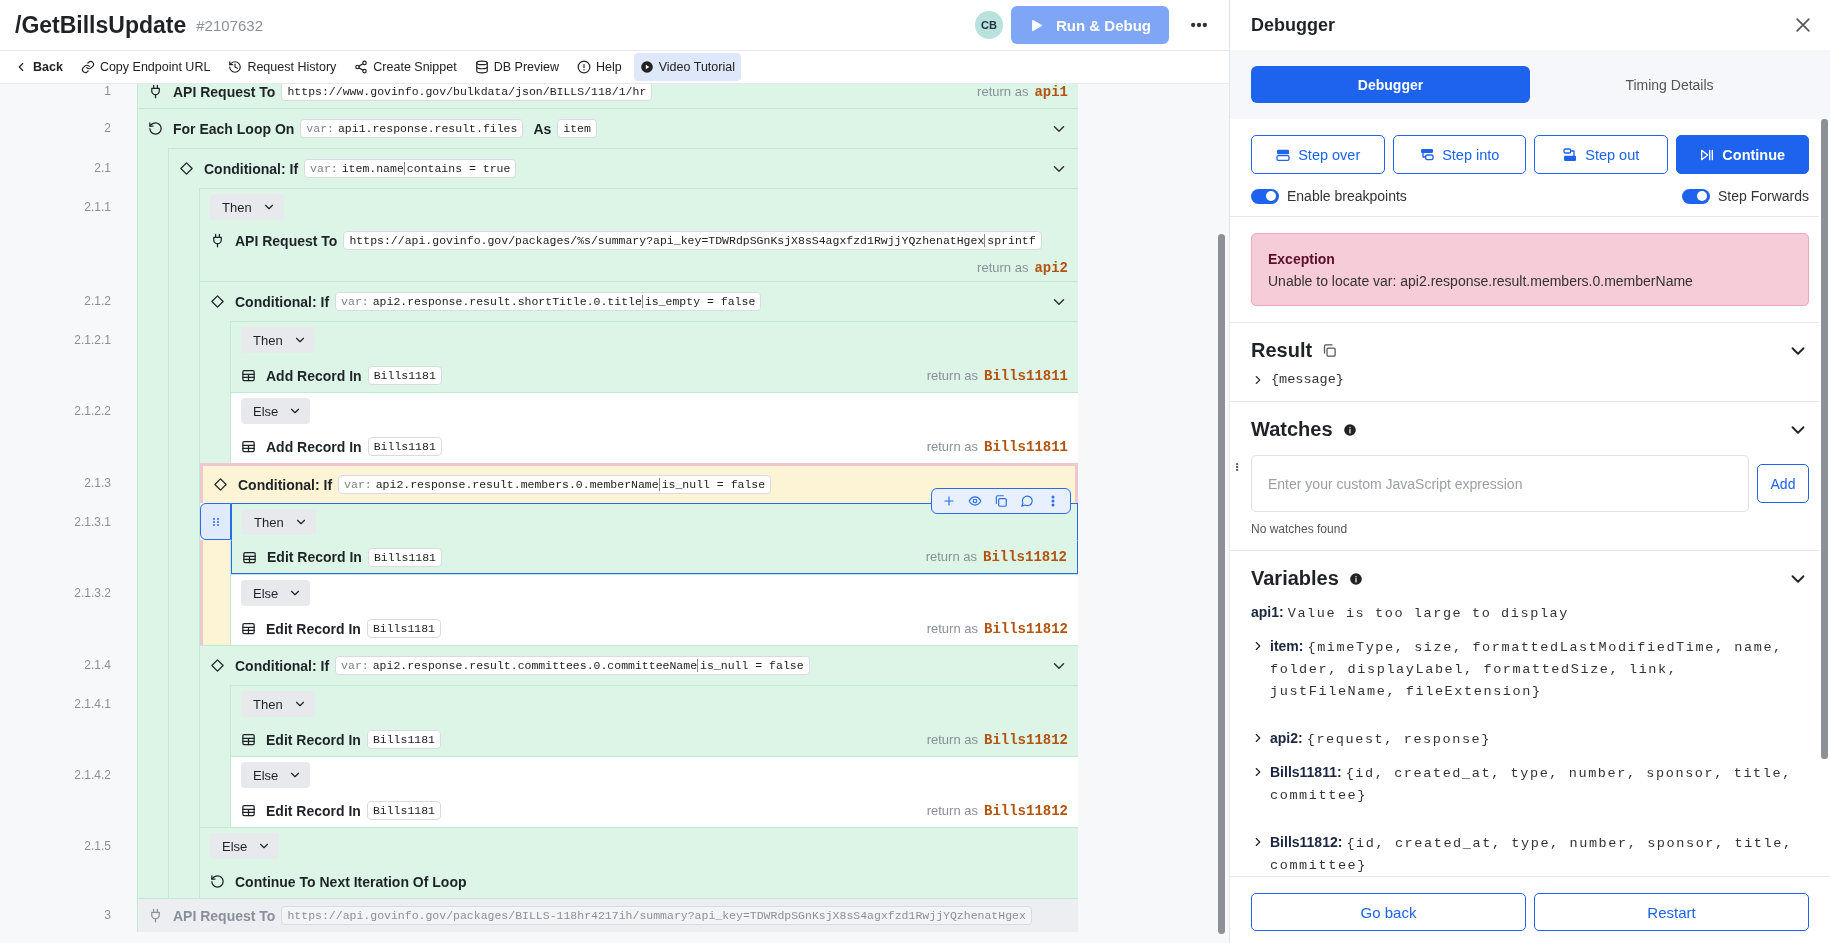 The height and width of the screenshot is (943, 1830). I want to click on debug-control-button: Continue, so click(1742, 154).